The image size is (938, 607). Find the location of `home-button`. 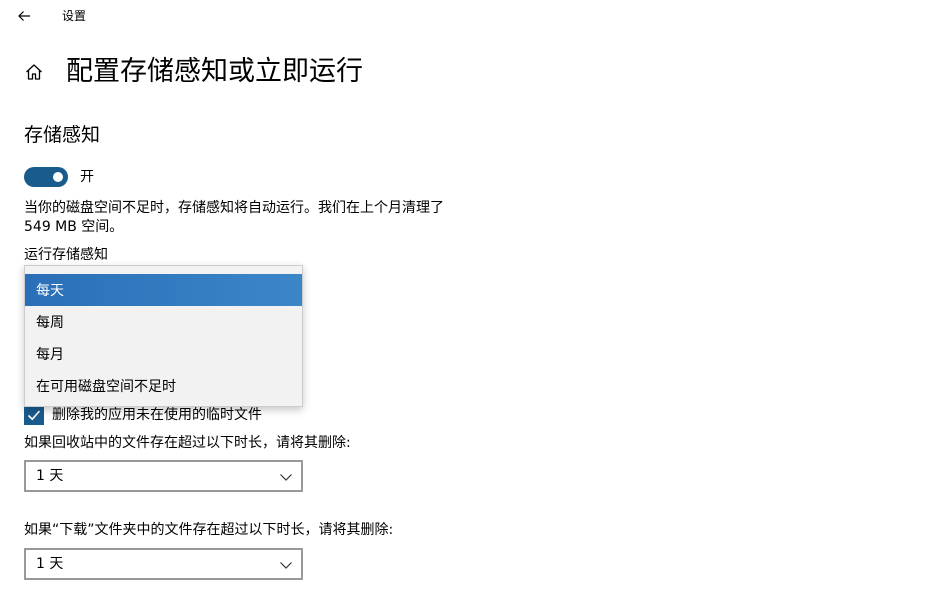

home-button is located at coordinates (34, 72).